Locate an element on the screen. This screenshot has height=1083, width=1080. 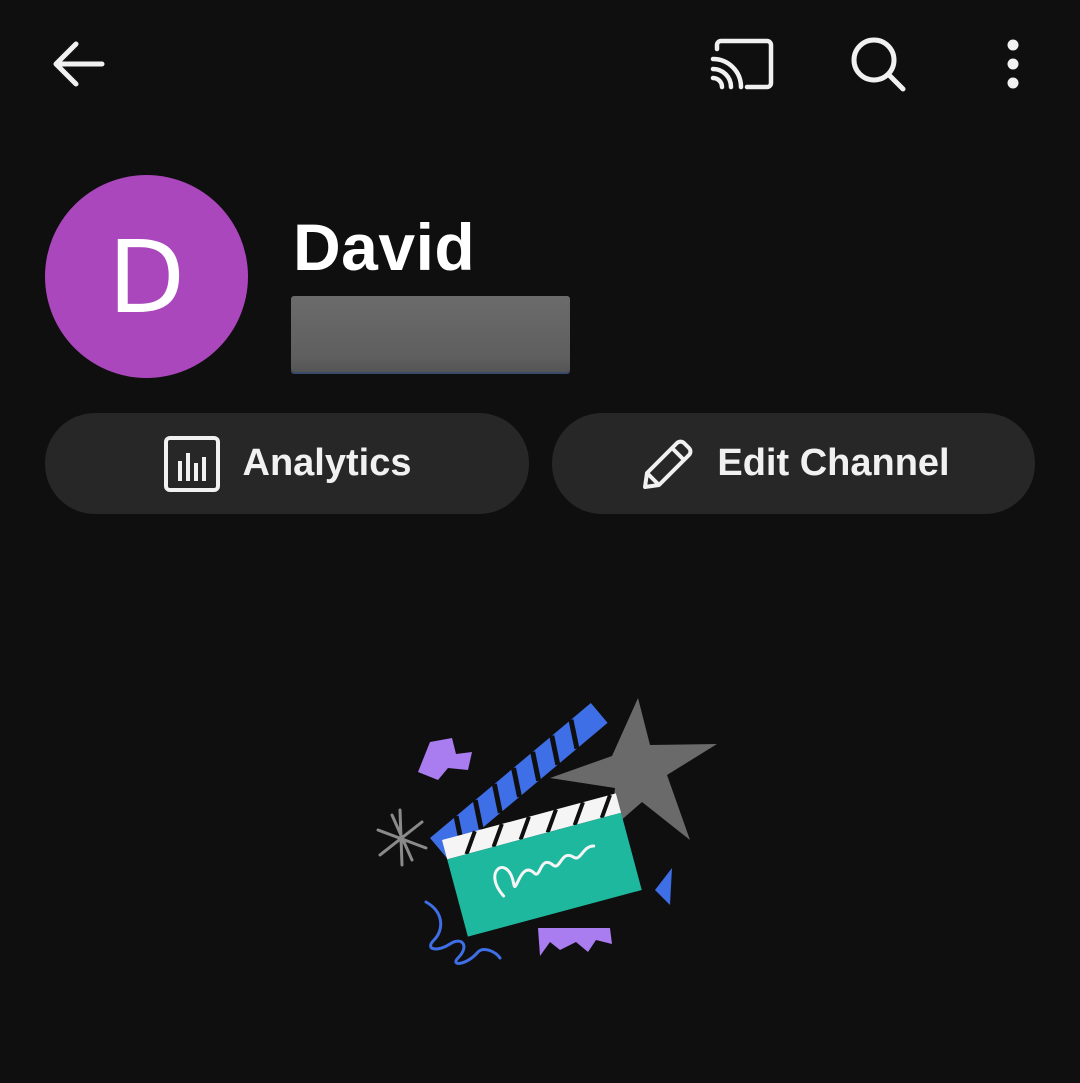
search-icon is located at coordinates (878, 64).